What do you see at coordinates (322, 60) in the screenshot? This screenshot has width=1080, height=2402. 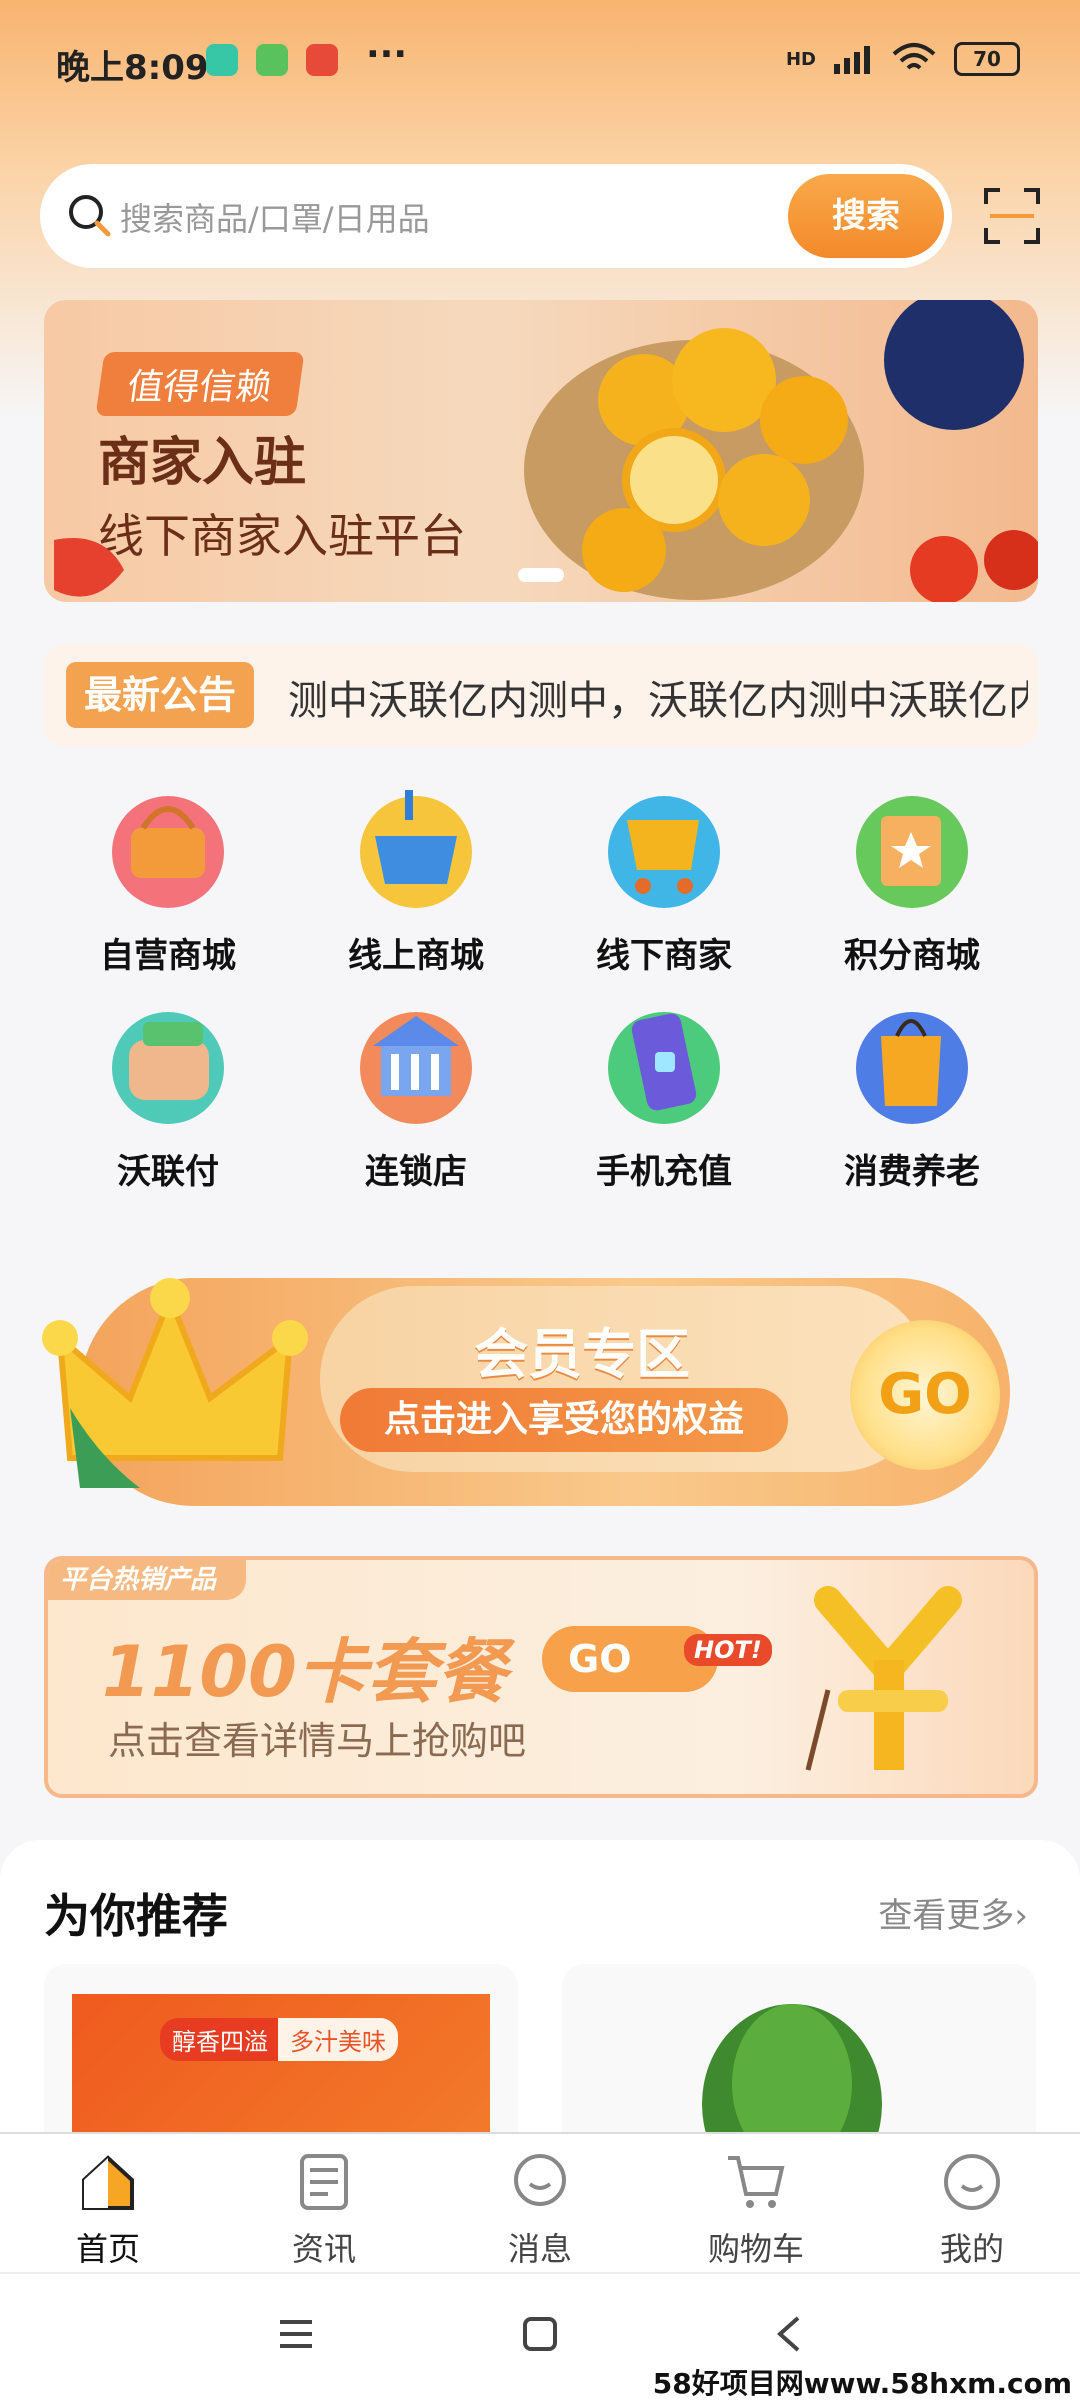 I see `taobao-icon` at bounding box center [322, 60].